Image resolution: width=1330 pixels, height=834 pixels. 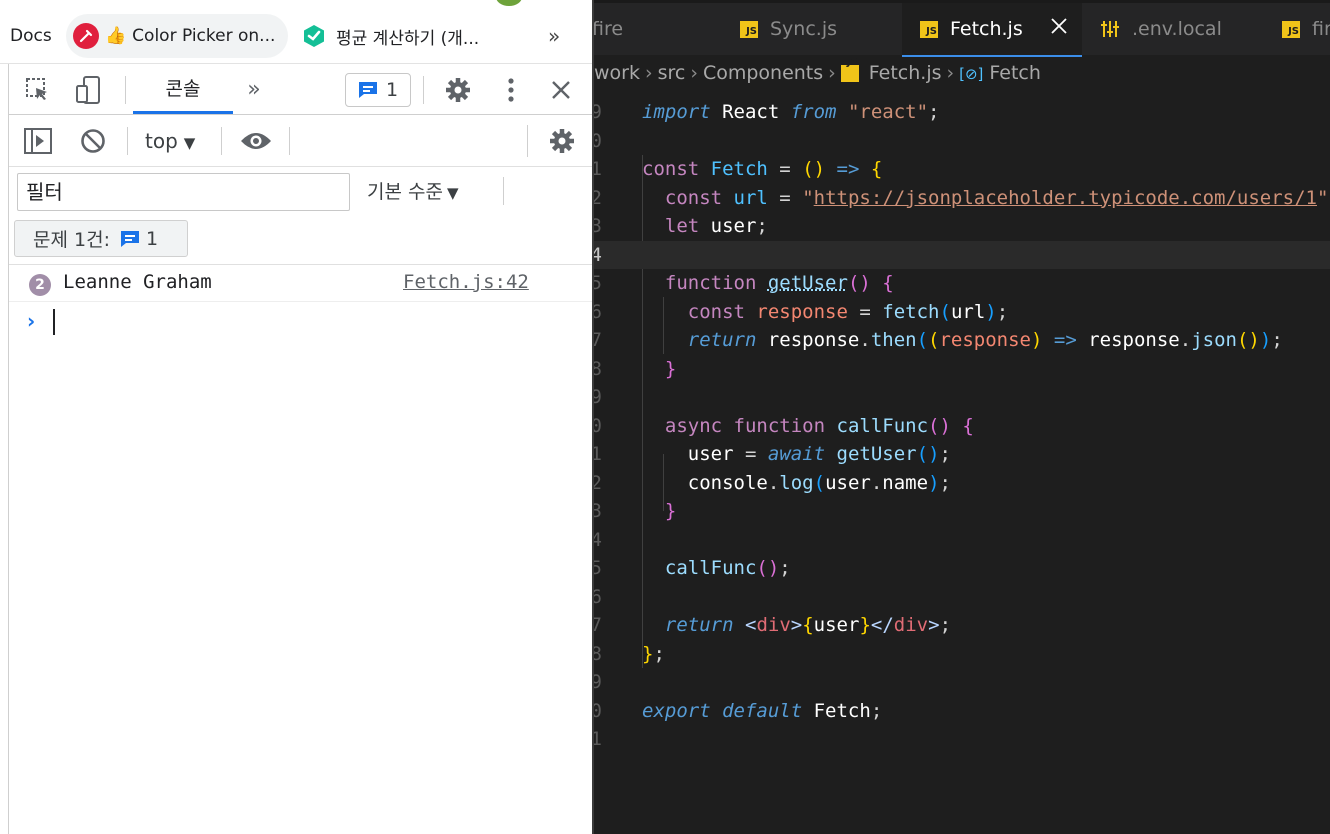 What do you see at coordinates (1110, 29) in the screenshot?
I see `env-settings-icon` at bounding box center [1110, 29].